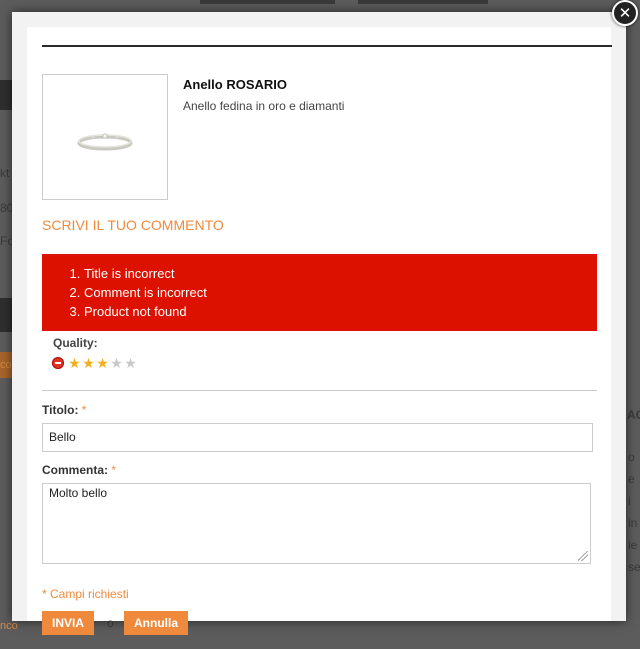  Describe the element at coordinates (6, 365) in the screenshot. I see `bg-text: co` at that location.